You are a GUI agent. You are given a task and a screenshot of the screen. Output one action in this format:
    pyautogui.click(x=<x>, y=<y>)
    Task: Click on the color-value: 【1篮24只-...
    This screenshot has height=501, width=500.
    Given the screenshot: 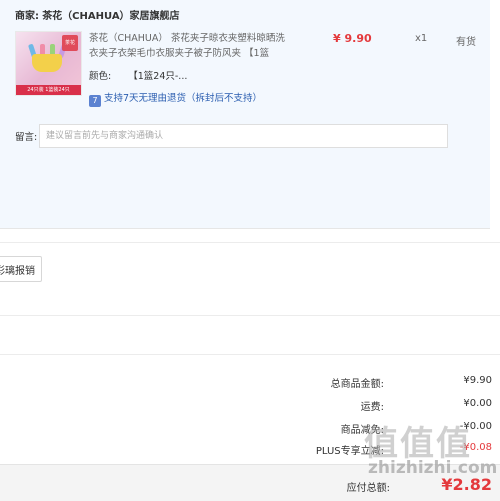 What is the action you would take?
    pyautogui.click(x=158, y=76)
    